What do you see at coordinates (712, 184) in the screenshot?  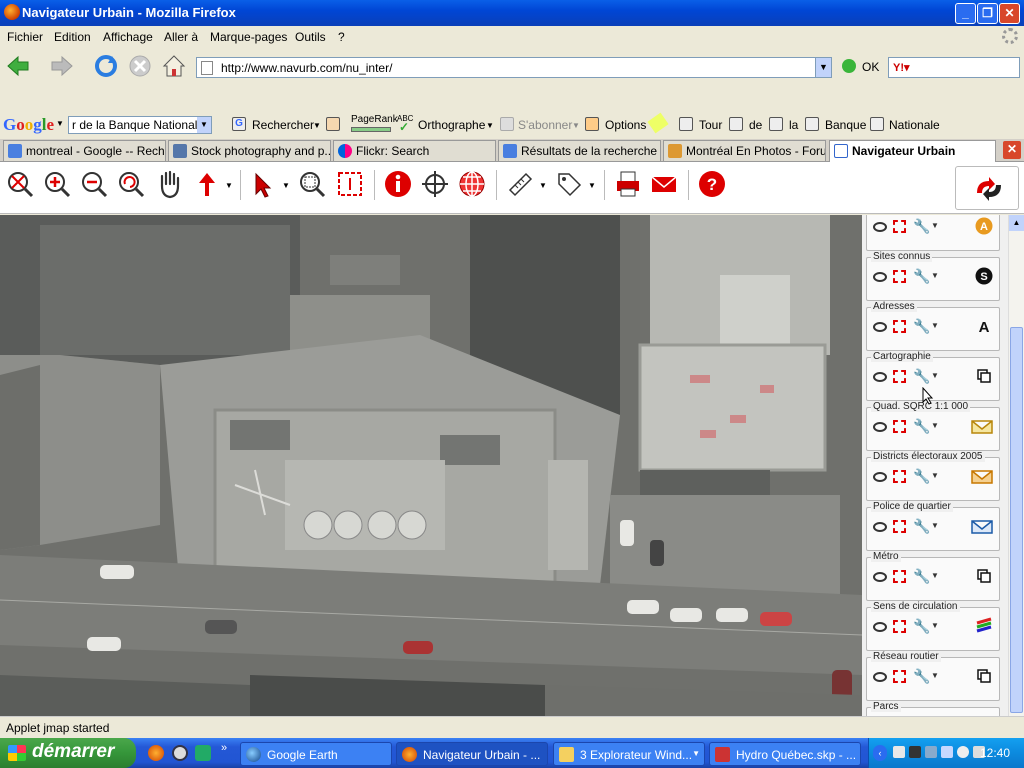 I see `help-icon: ?` at bounding box center [712, 184].